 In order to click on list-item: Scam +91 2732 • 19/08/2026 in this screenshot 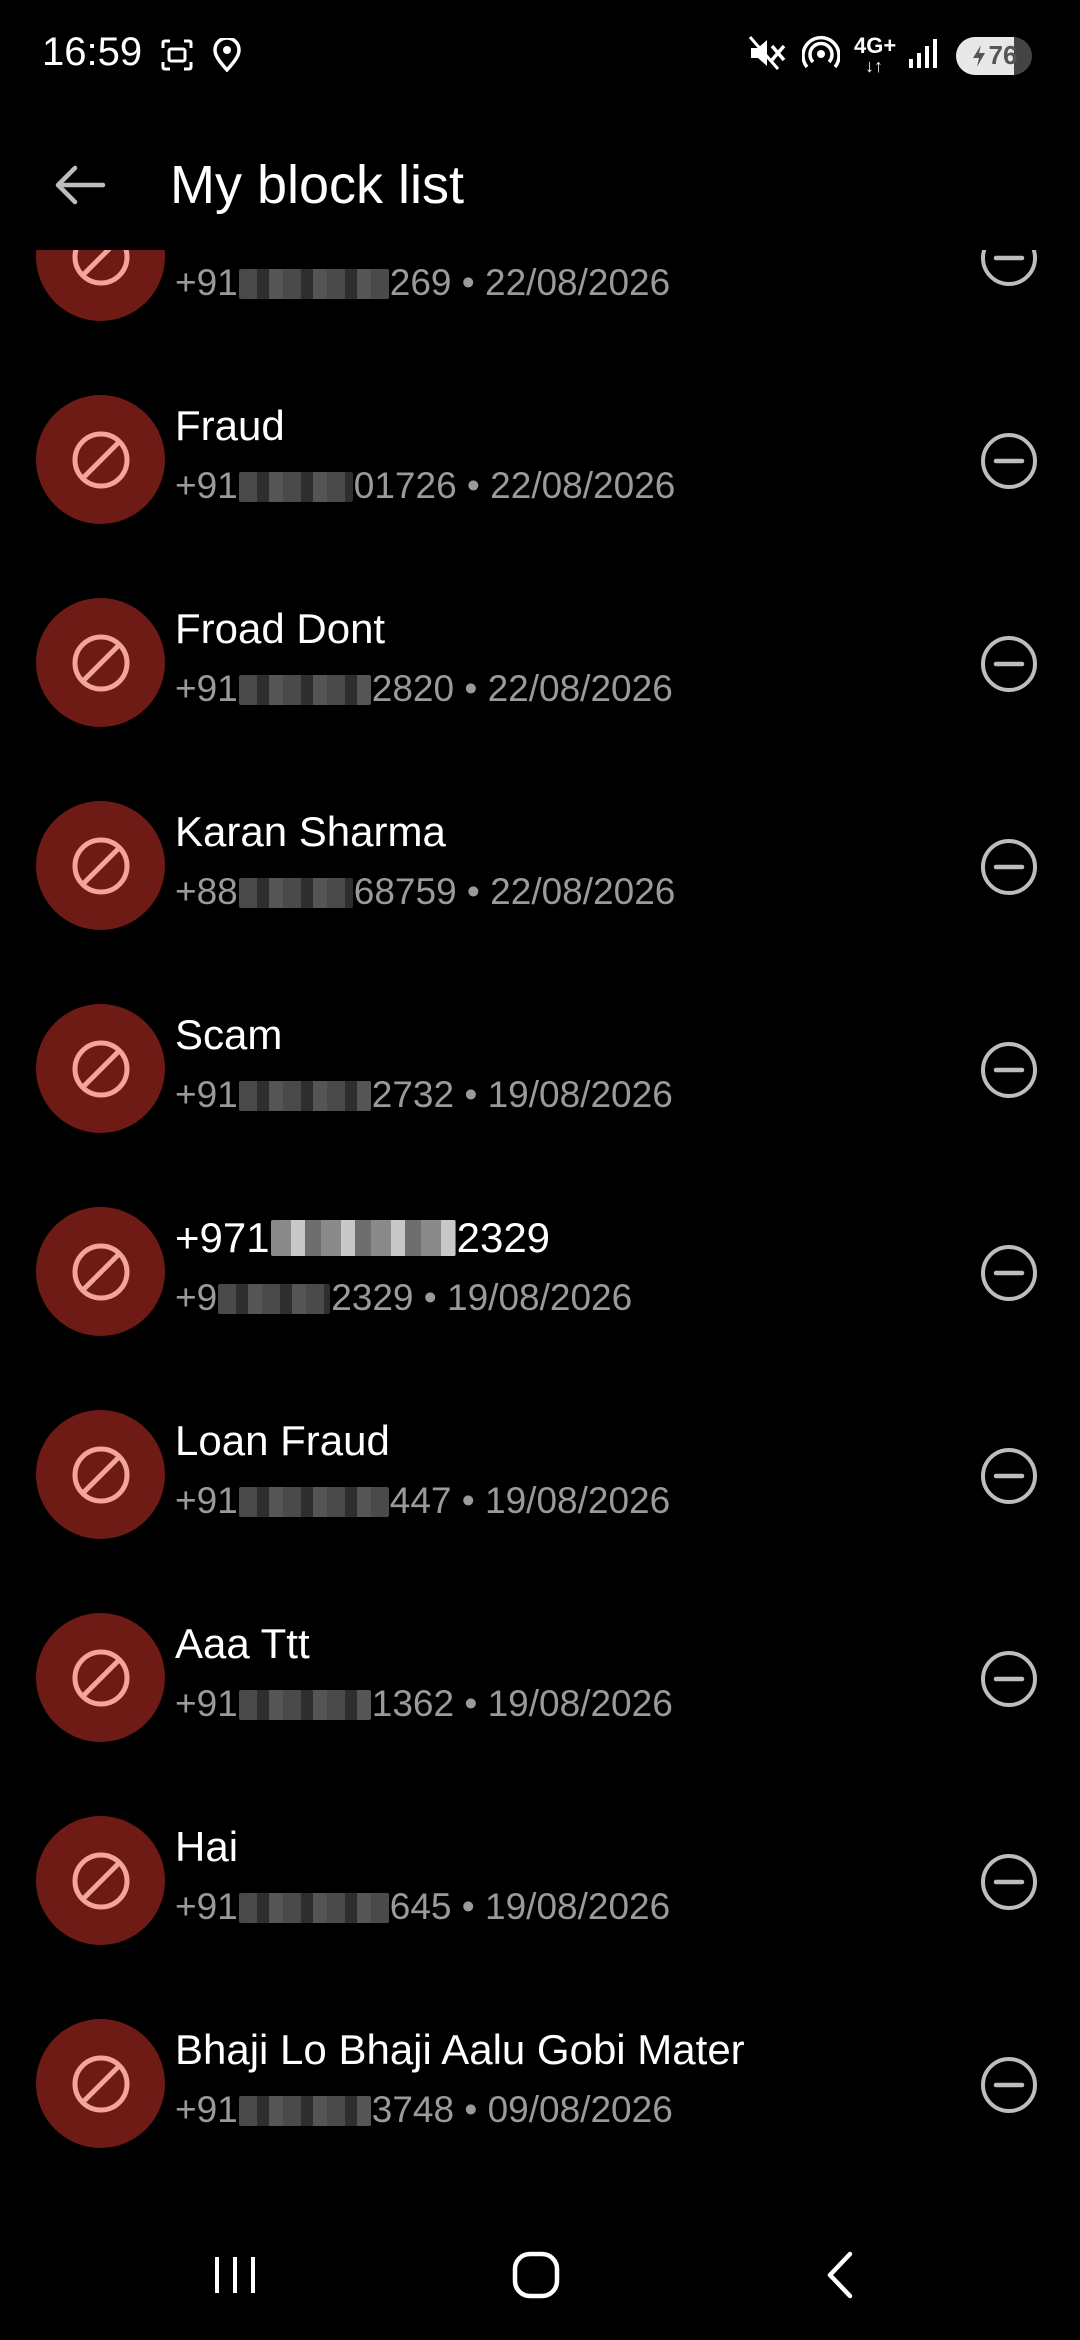, I will do `click(540, 1068)`.